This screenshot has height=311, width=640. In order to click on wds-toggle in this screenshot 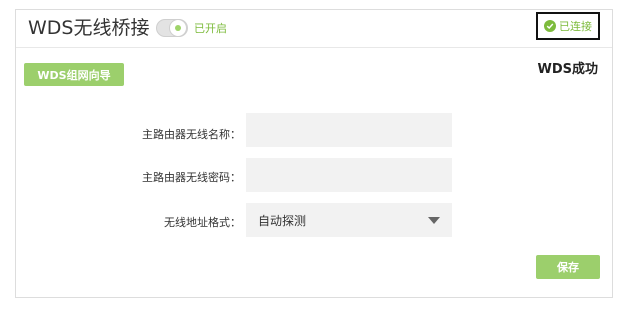, I will do `click(172, 28)`.